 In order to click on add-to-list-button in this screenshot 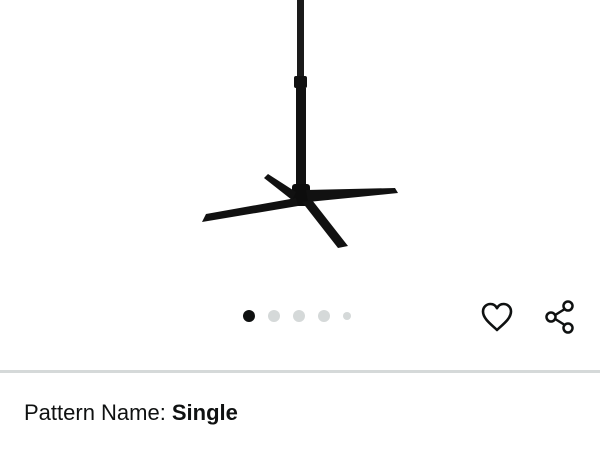, I will do `click(497, 317)`.